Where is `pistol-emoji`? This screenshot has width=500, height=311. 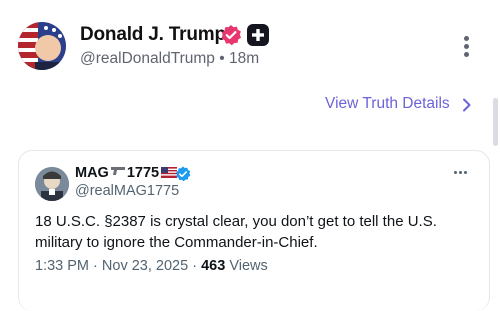 pistol-emoji is located at coordinates (117, 171).